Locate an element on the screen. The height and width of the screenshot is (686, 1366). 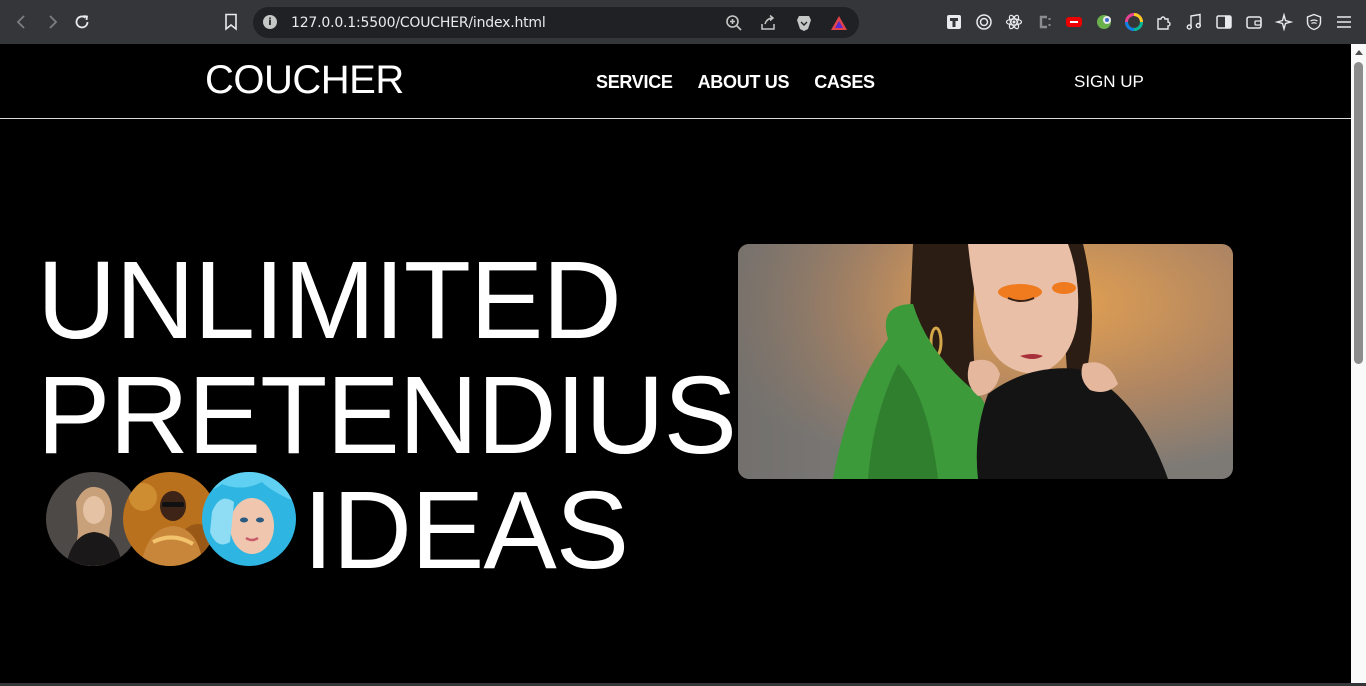
menu-icon is located at coordinates (1344, 22).